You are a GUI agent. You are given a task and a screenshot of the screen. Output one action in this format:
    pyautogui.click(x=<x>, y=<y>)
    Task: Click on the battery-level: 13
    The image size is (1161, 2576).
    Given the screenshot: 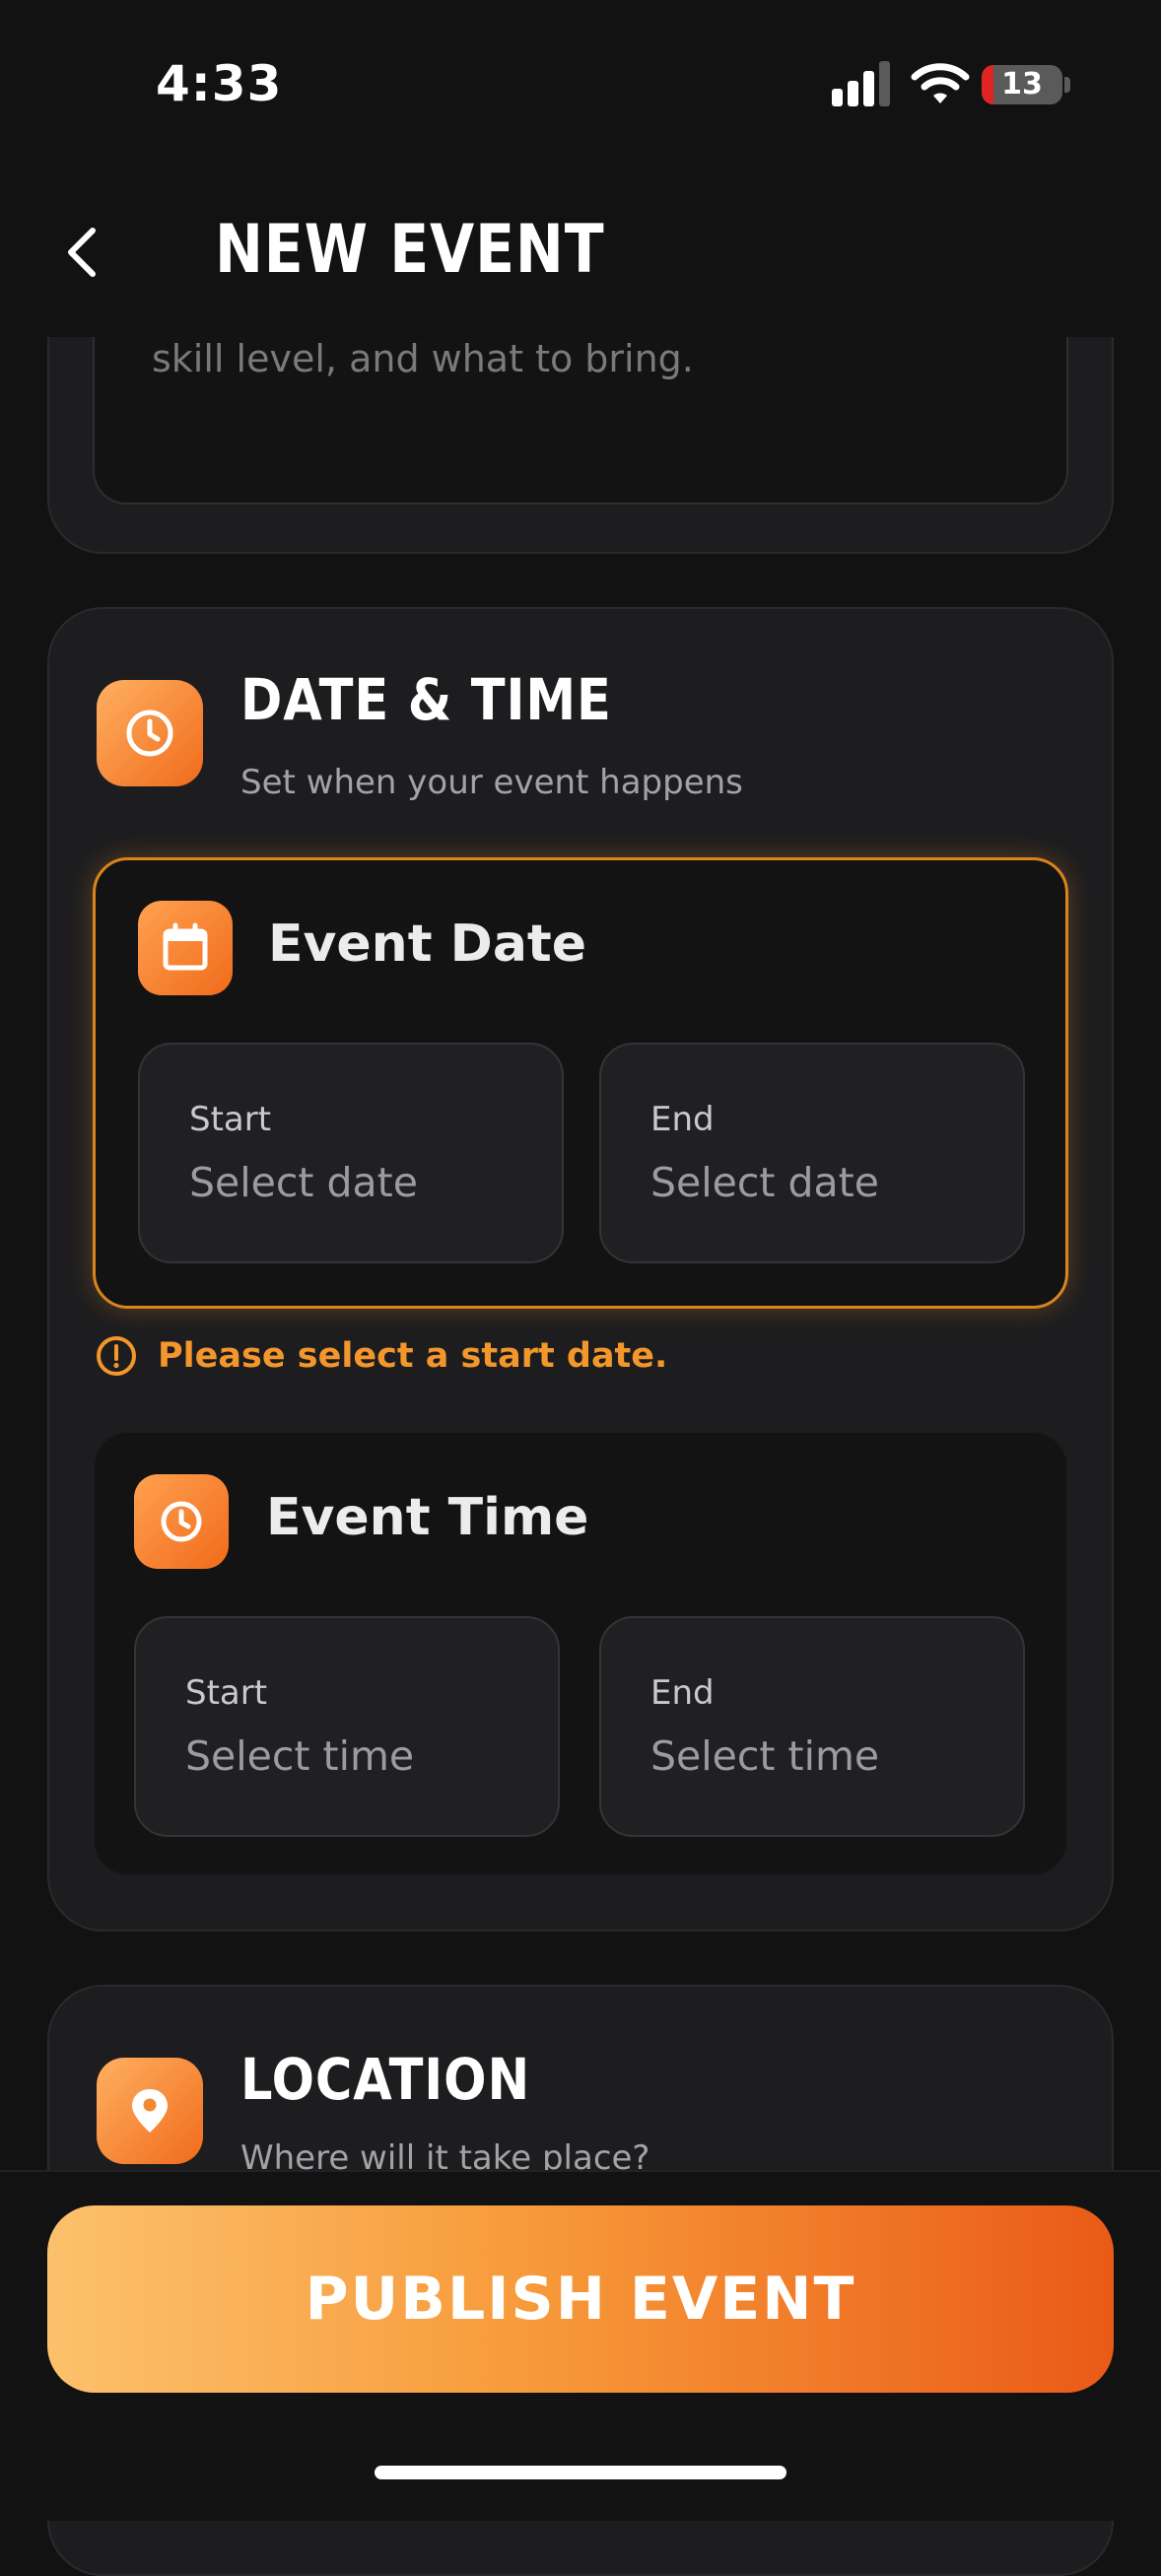 What is the action you would take?
    pyautogui.click(x=1022, y=84)
    